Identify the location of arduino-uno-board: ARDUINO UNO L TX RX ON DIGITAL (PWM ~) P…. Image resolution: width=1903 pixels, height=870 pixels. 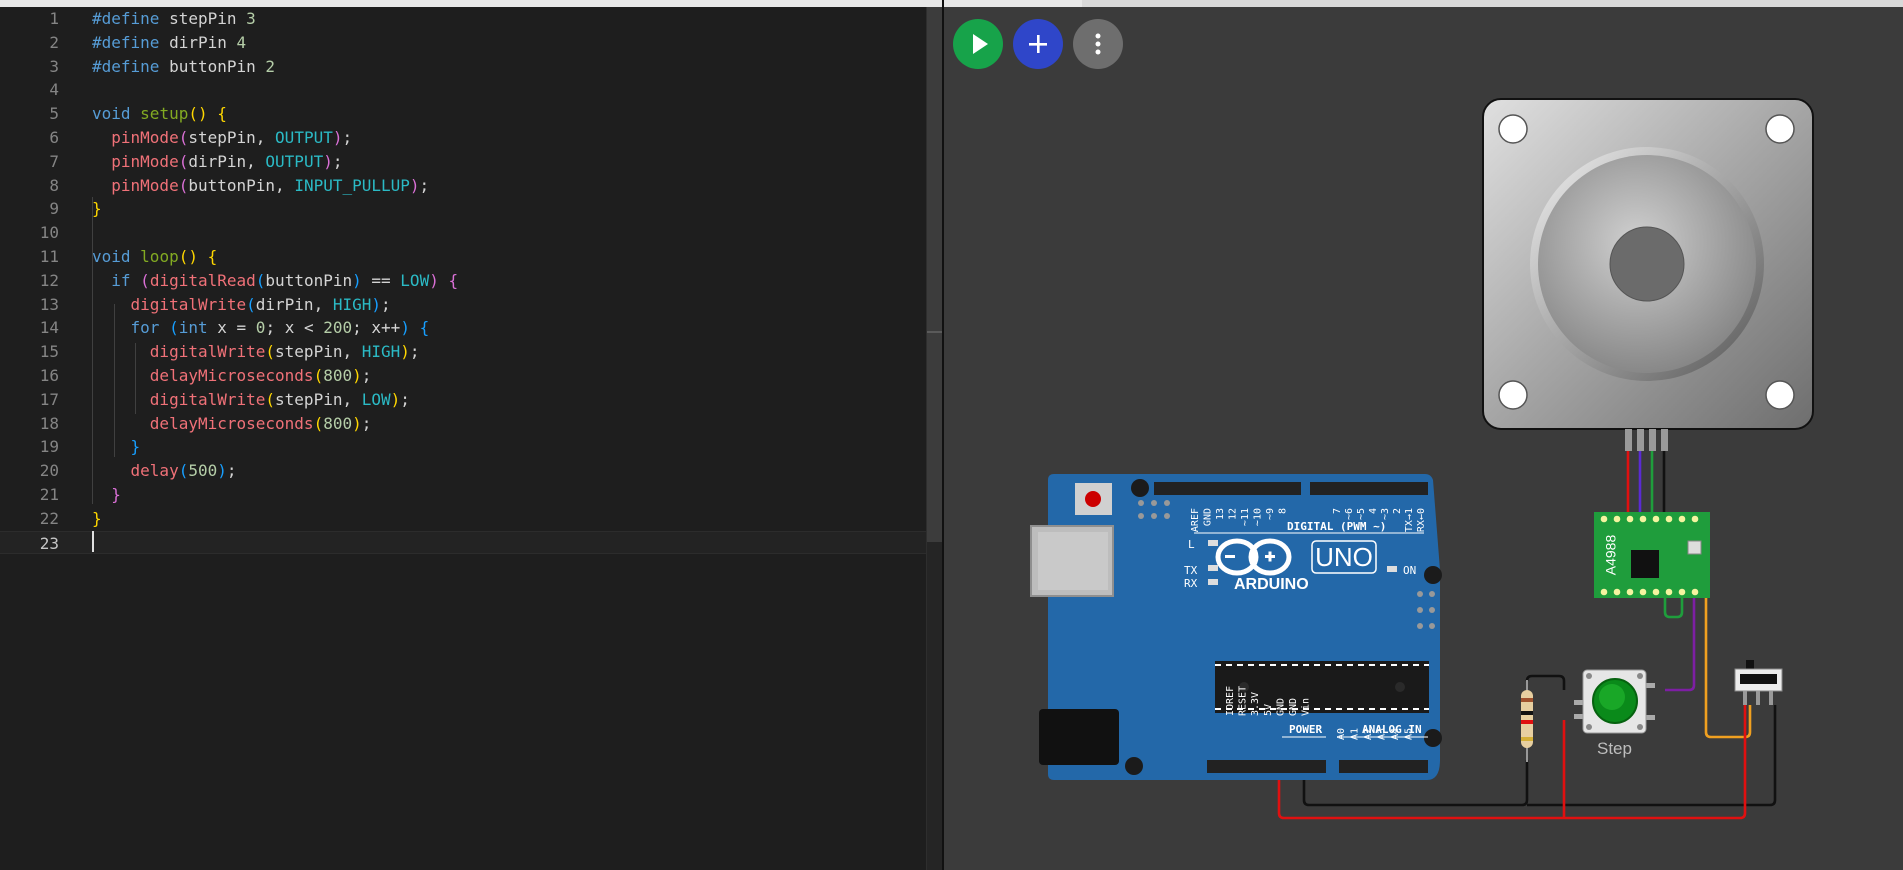
(1236, 627).